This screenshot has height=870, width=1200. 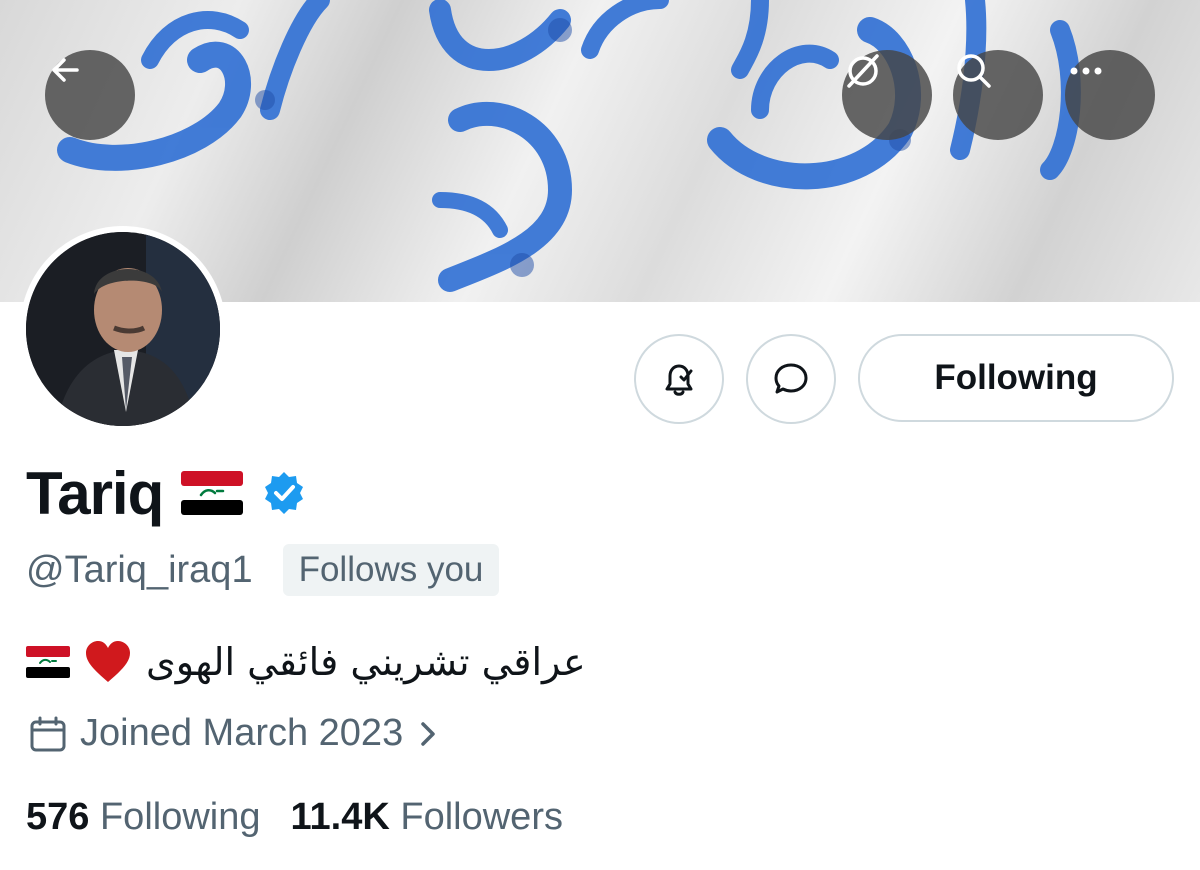 What do you see at coordinates (391, 570) in the screenshot?
I see `follows-you-badge: Follows you` at bounding box center [391, 570].